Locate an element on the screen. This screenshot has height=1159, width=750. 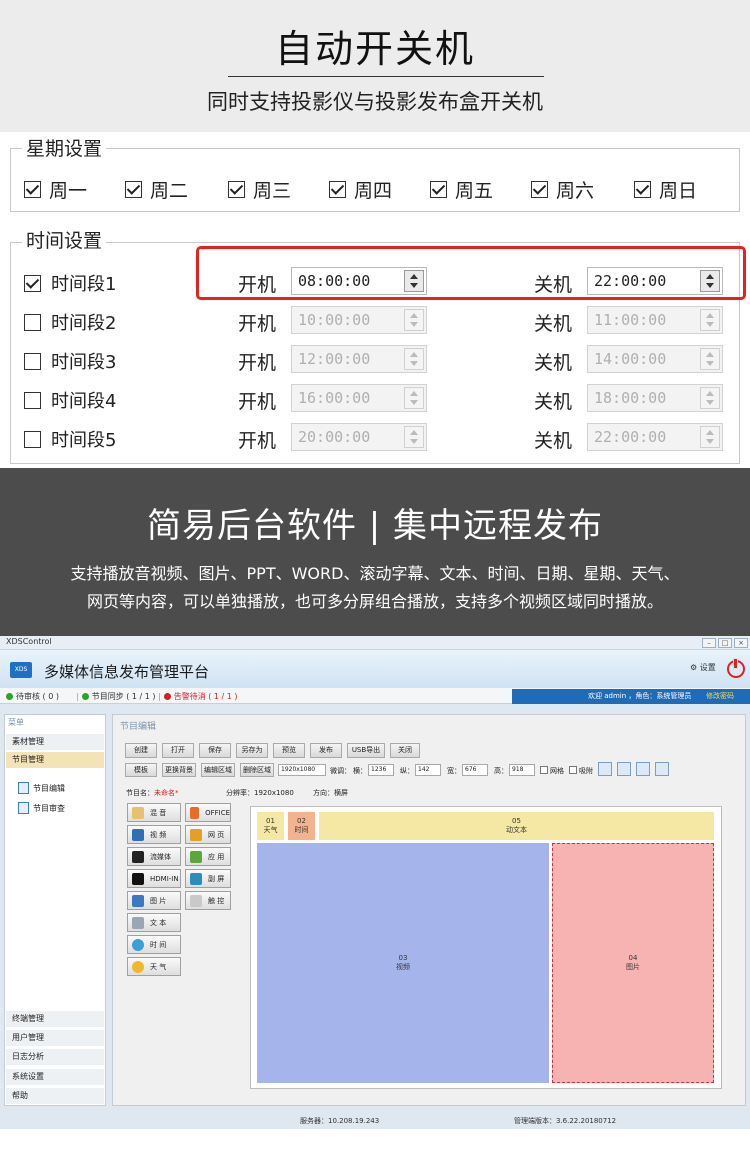
status-pending-review: 待审核 ( 0 ) is located at coordinates (32, 696).